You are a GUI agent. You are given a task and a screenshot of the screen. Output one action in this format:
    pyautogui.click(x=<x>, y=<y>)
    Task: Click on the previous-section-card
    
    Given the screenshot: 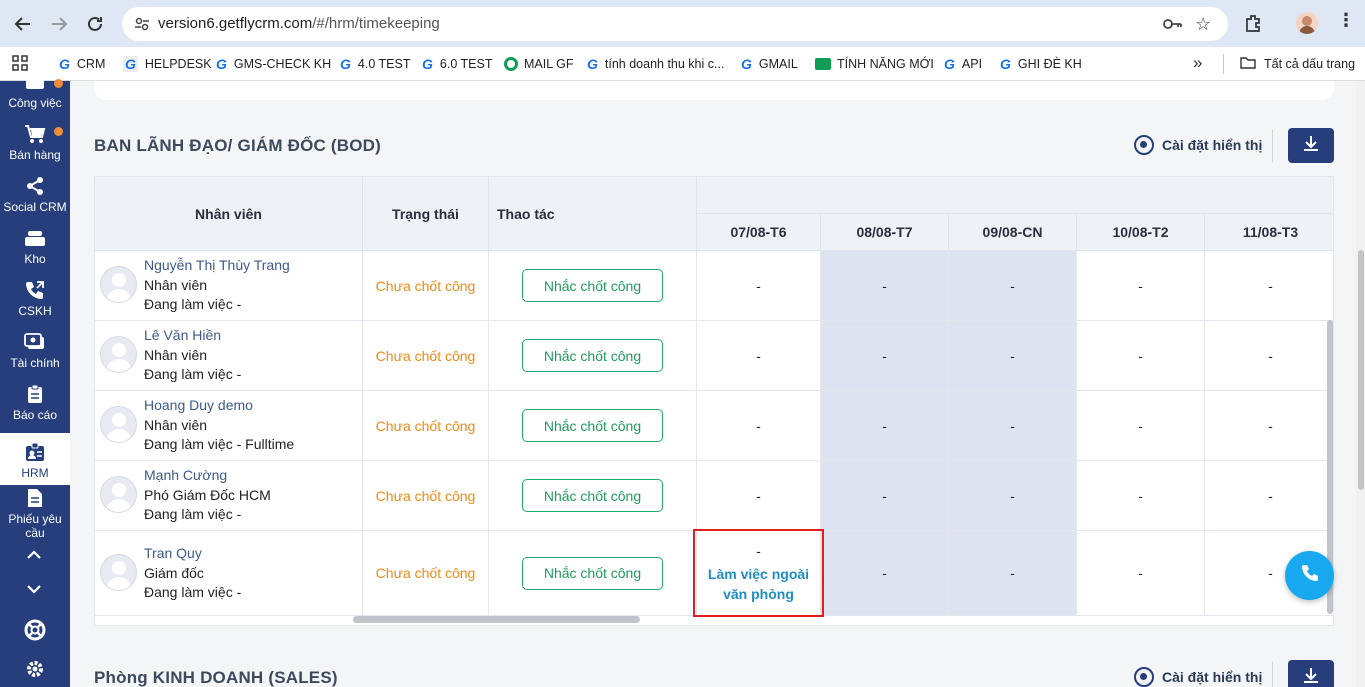 What is the action you would take?
    pyautogui.click(x=714, y=90)
    